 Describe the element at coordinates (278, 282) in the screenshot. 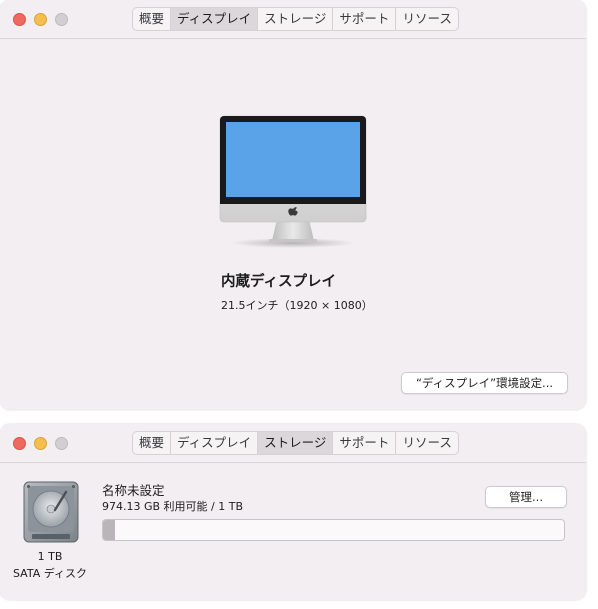

I see `display-title: 内蔵ディスプレイ` at that location.